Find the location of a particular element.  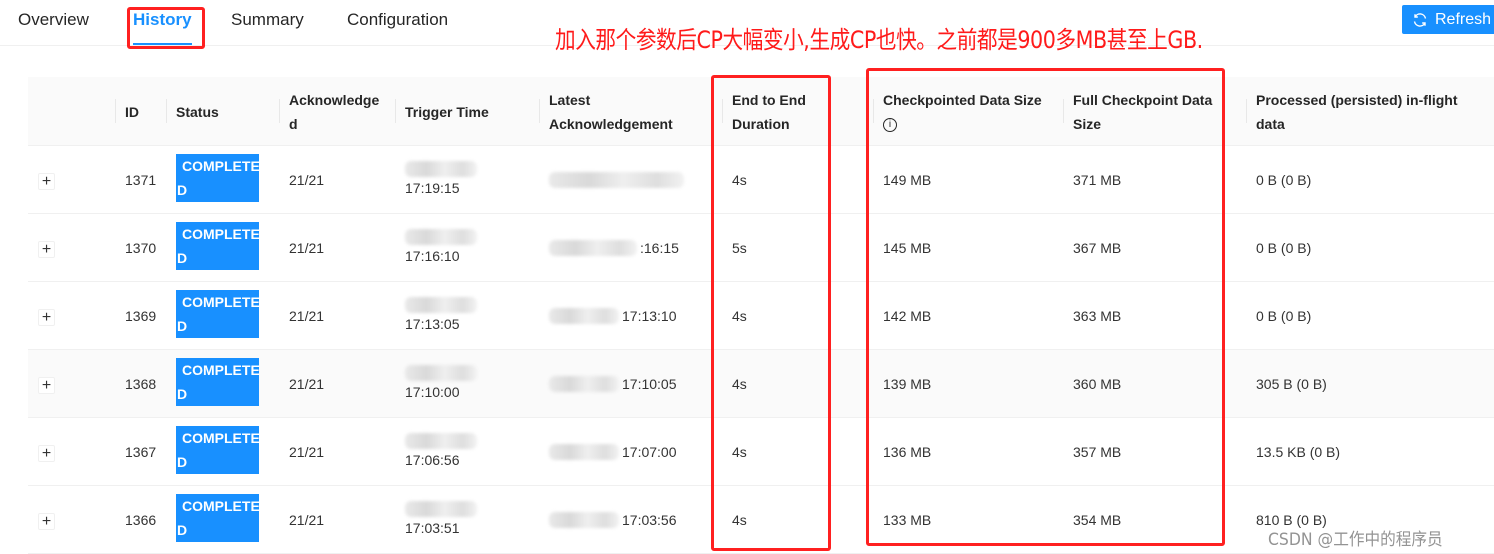

trigger-time-value: 17:13:05 is located at coordinates (432, 323).